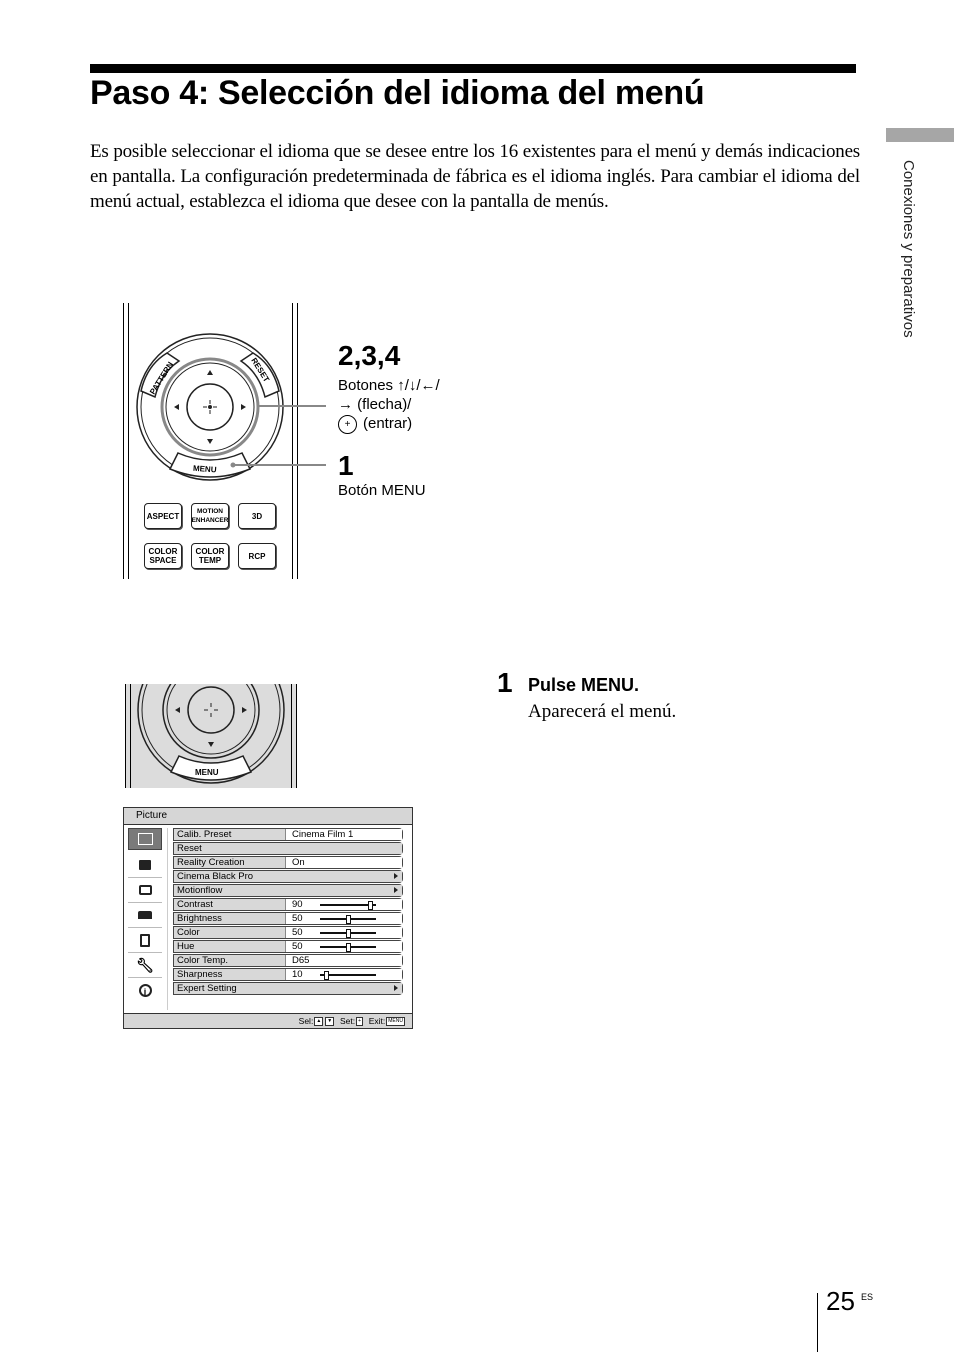 The image size is (954, 1352). Describe the element at coordinates (382, 490) in the screenshot. I see `callout-text-menu: Botón MENU` at that location.